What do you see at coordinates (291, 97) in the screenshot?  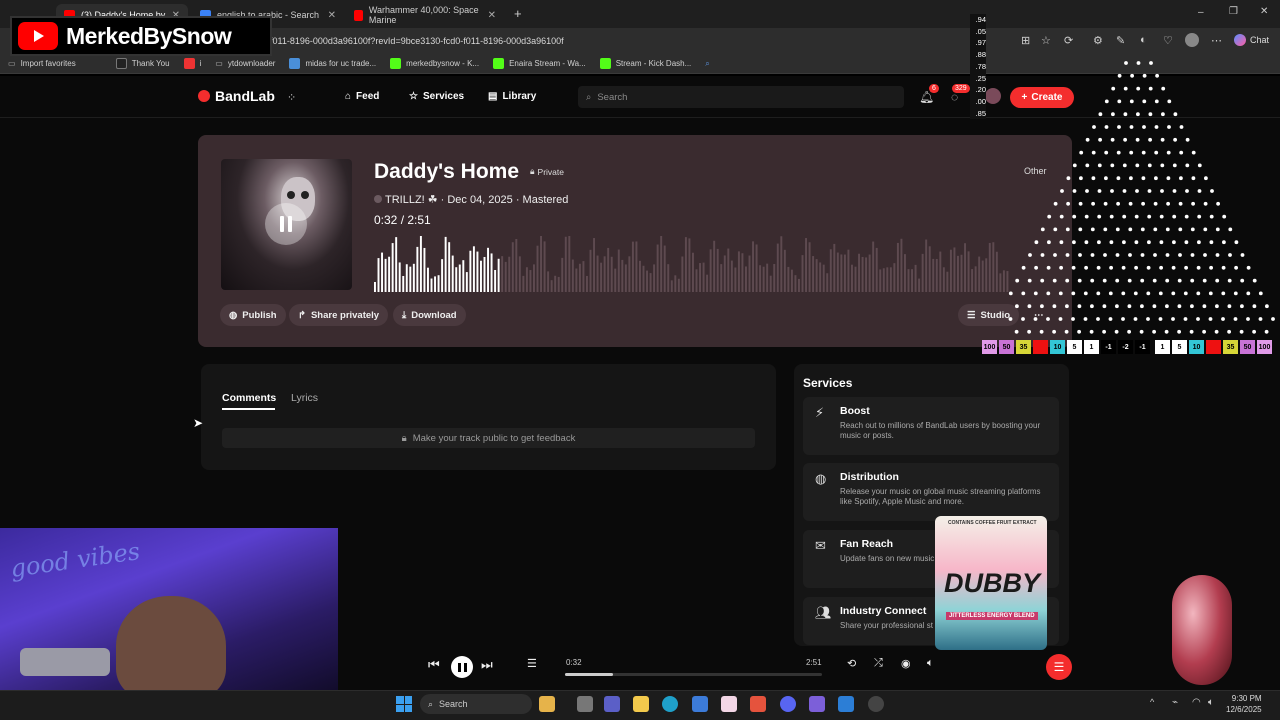 I see `apps-grid-icon: ⁘` at bounding box center [291, 97].